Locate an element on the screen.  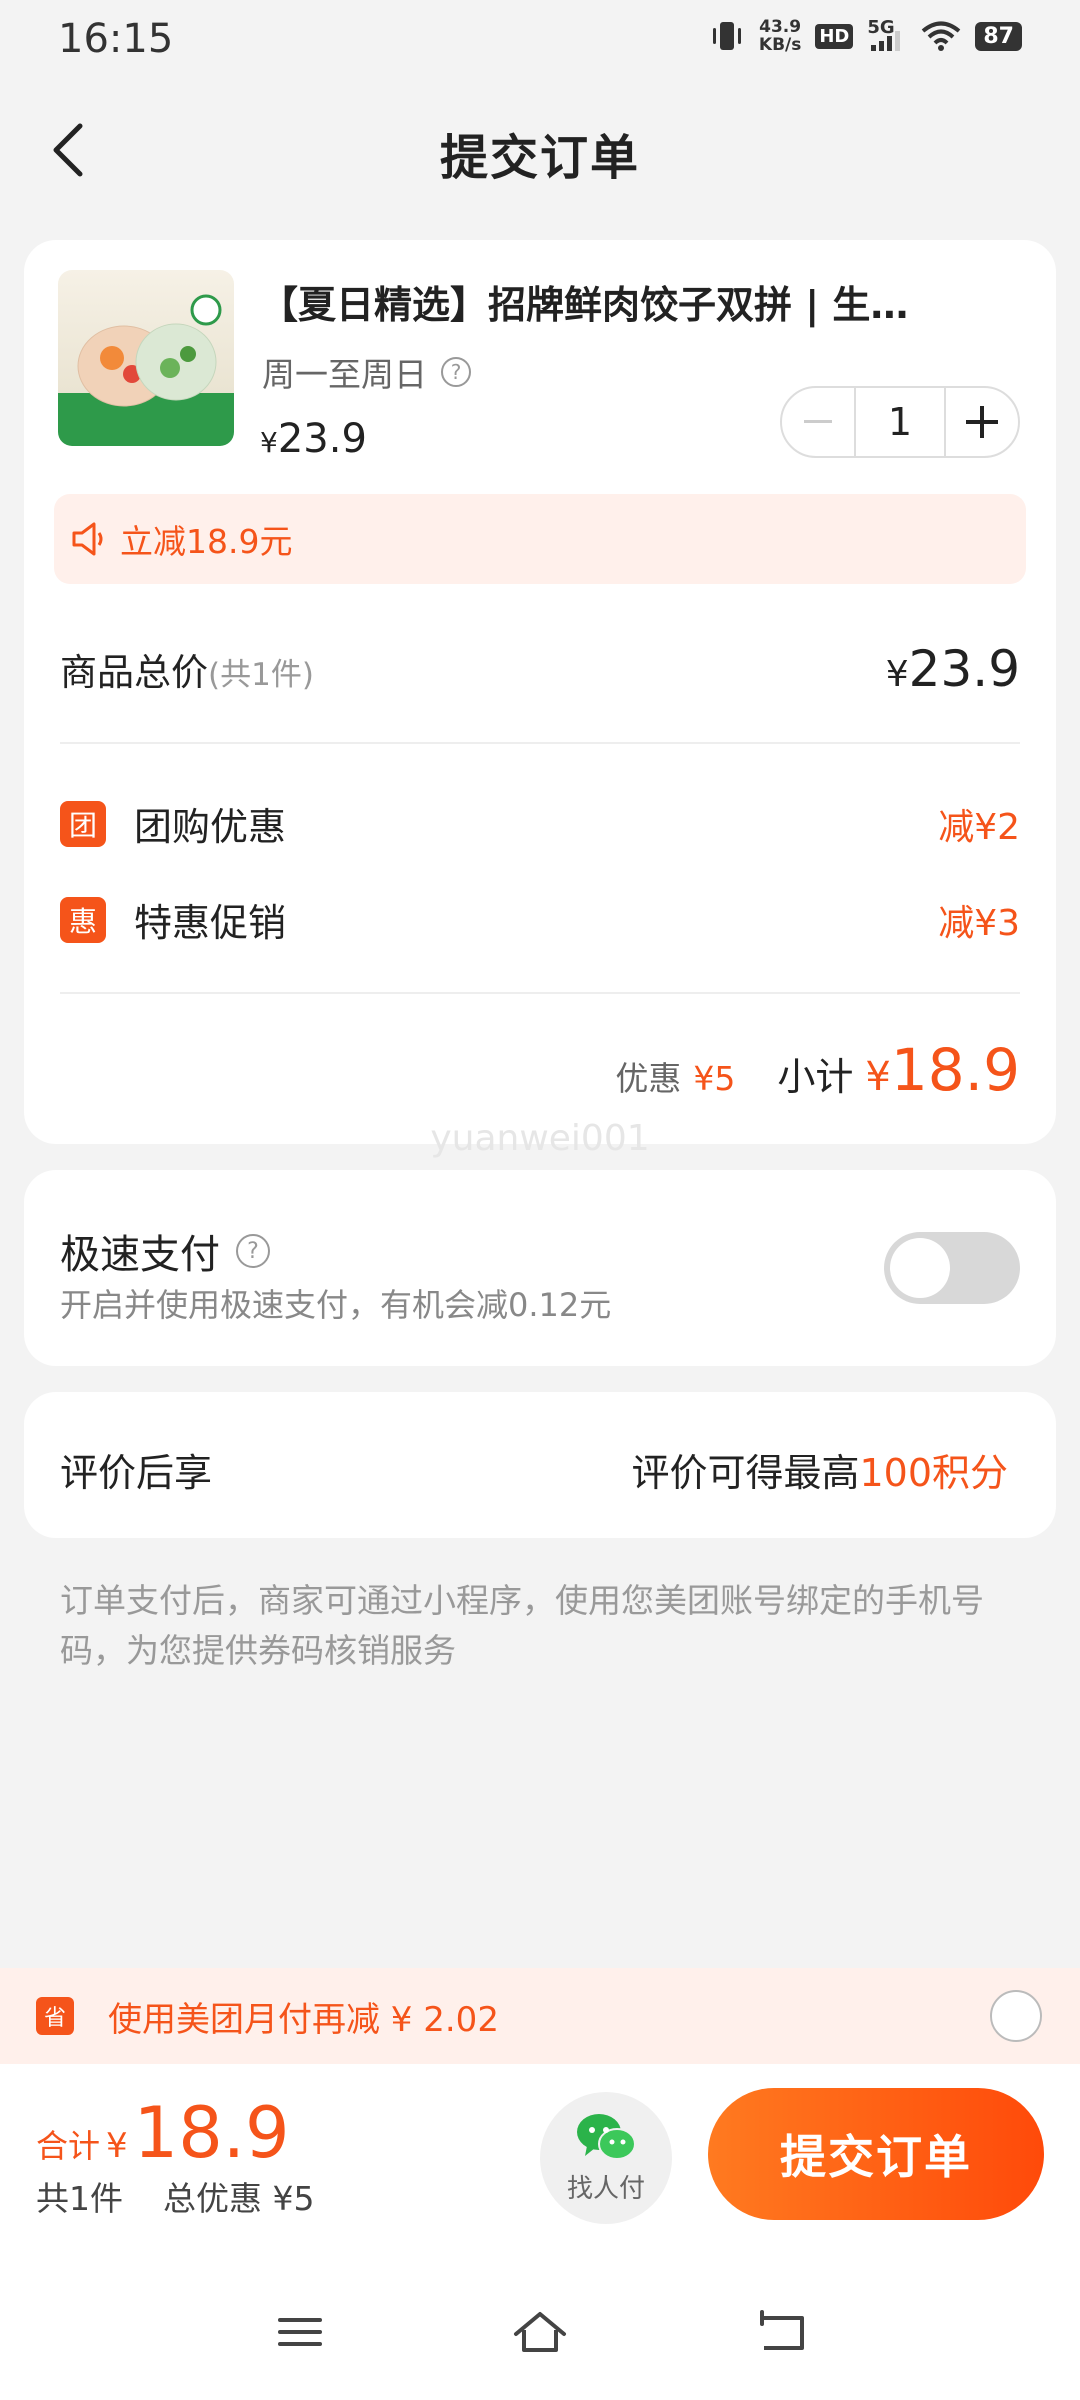
promo-value: 减¥2 is located at coordinates (979, 827).